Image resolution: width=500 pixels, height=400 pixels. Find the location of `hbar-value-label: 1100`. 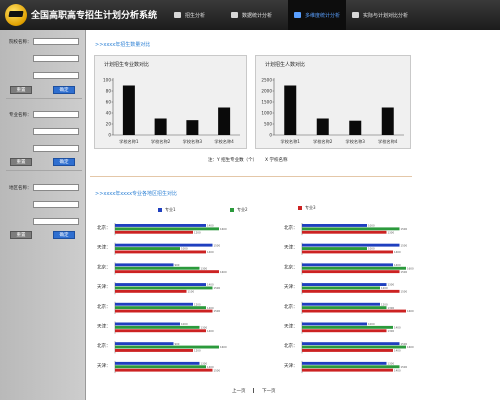

hbar-value-label: 1100 is located at coordinates (191, 292).